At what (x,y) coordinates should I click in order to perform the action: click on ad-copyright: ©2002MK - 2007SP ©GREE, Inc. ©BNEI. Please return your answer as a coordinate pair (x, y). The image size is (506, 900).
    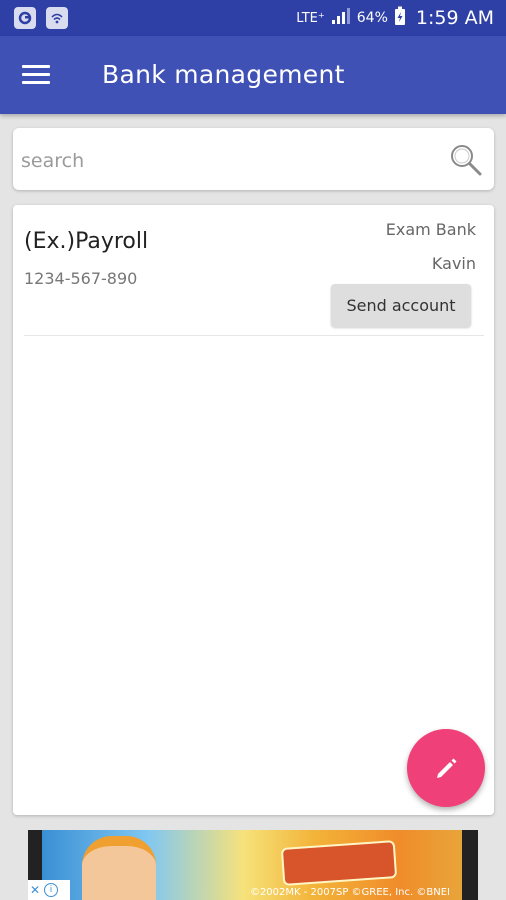
    Looking at the image, I should click on (349, 892).